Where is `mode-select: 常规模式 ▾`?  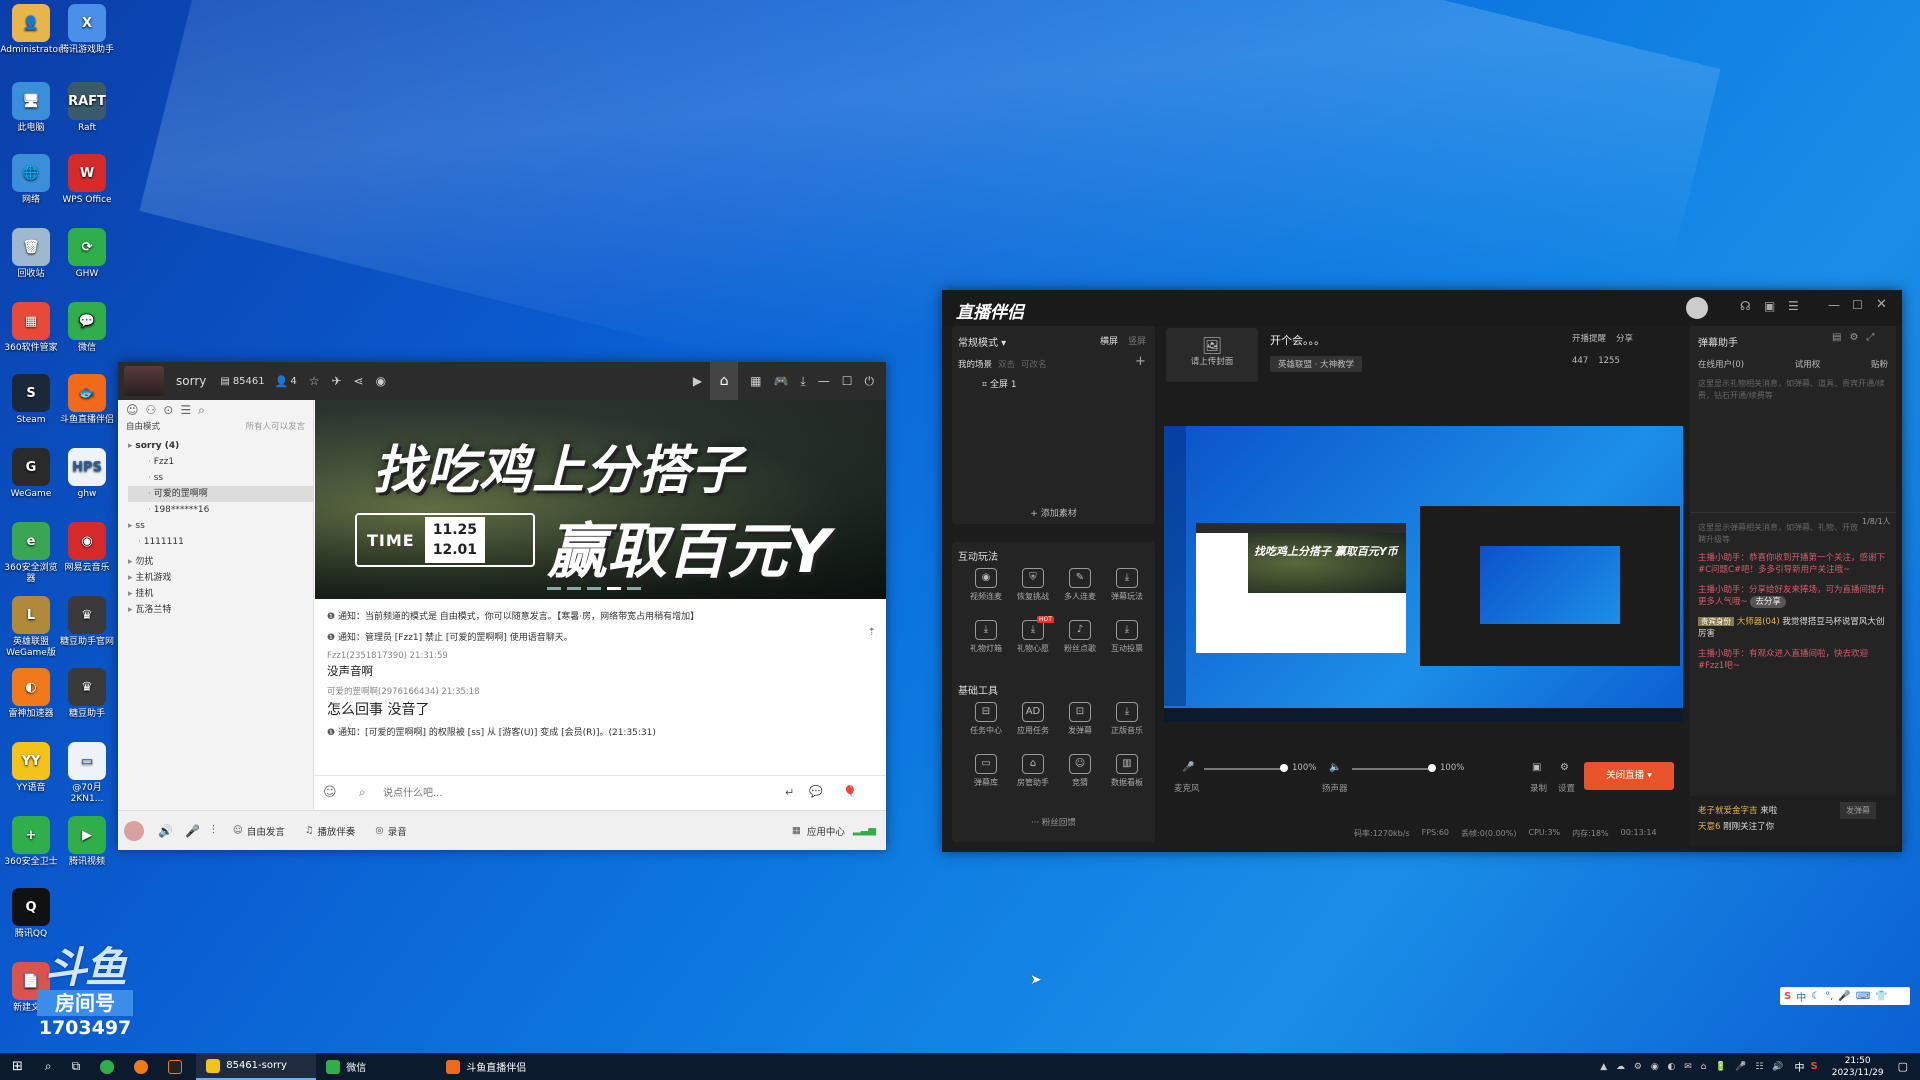 mode-select: 常规模式 ▾ is located at coordinates (982, 341).